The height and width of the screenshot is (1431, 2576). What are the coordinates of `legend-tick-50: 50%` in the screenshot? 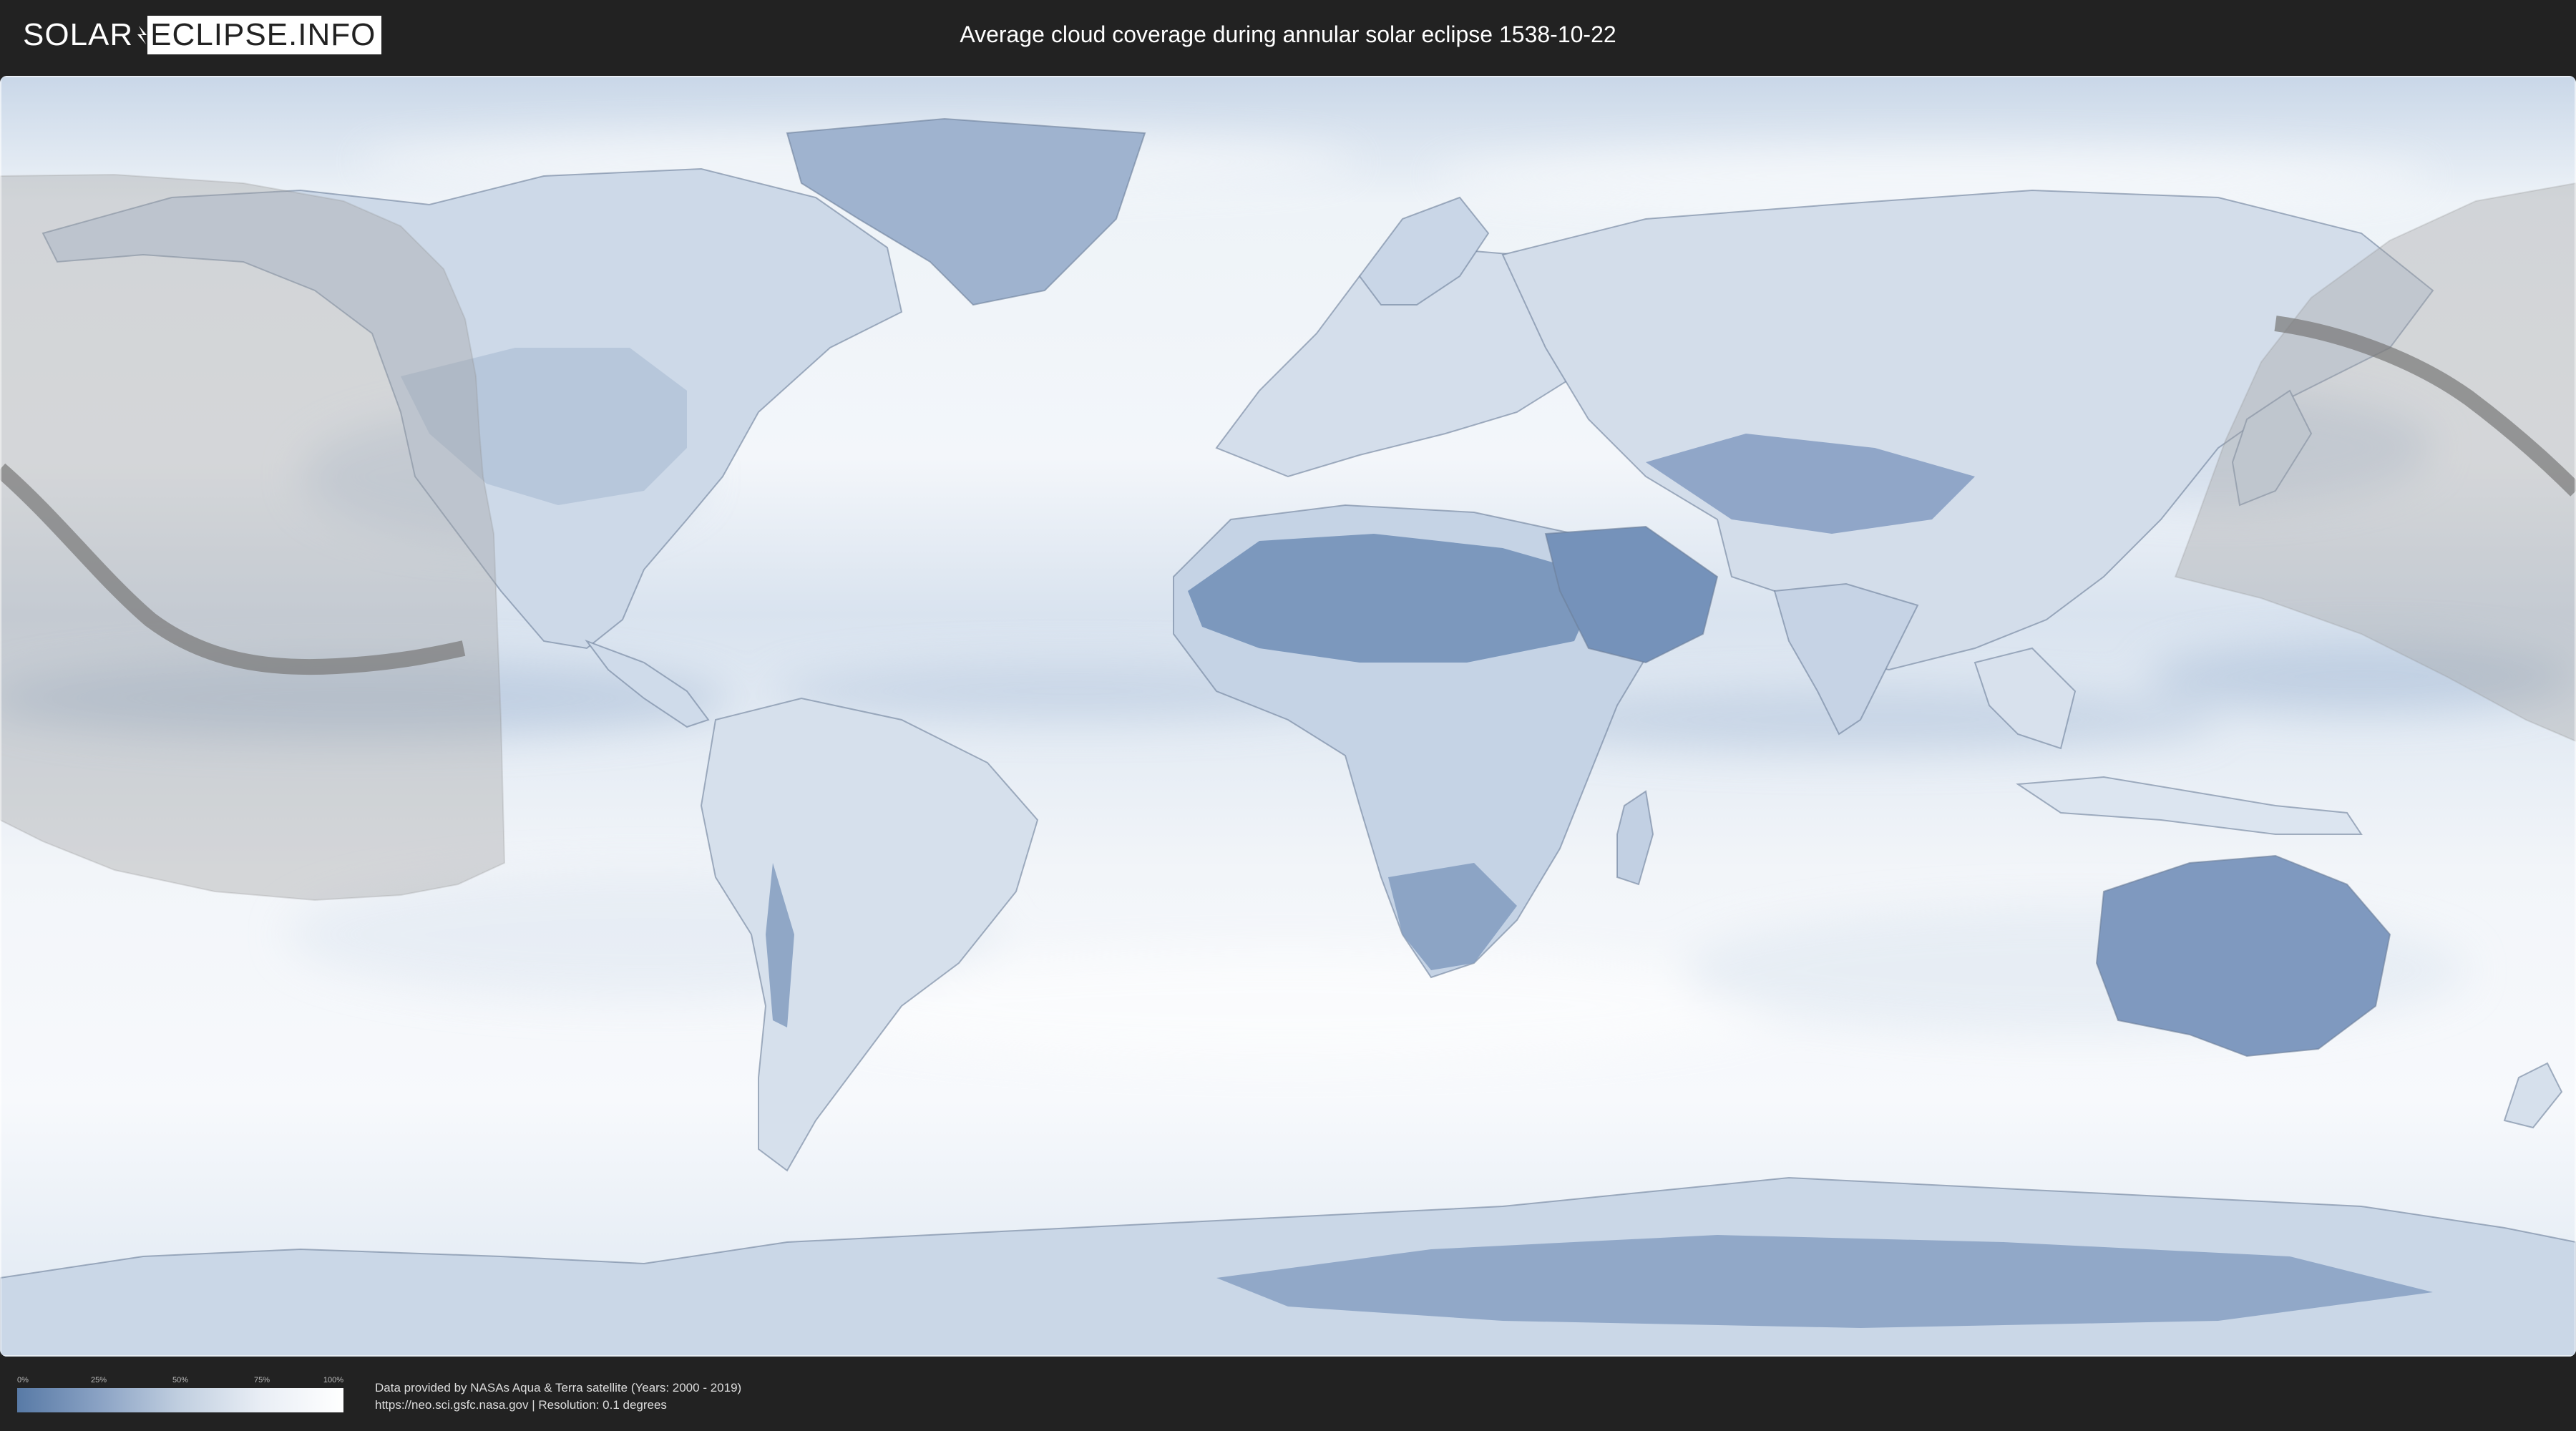 It's located at (180, 1380).